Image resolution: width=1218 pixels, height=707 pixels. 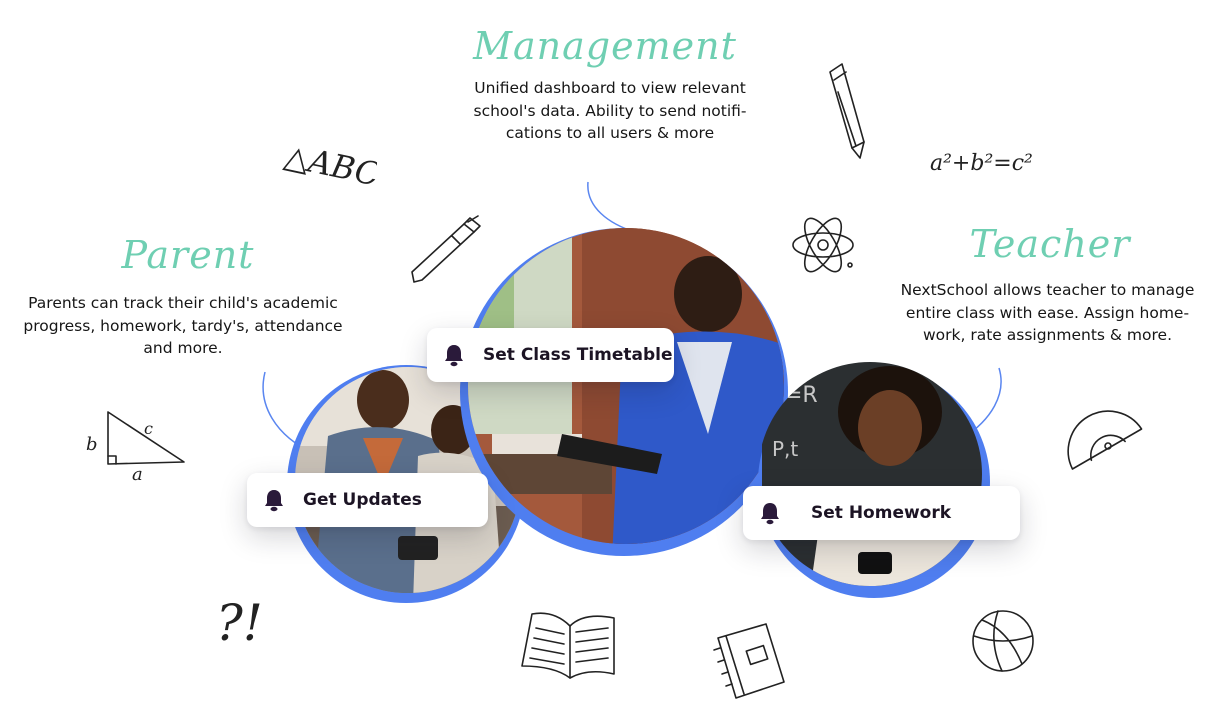 I want to click on svg-text: c, so click(x=148, y=428).